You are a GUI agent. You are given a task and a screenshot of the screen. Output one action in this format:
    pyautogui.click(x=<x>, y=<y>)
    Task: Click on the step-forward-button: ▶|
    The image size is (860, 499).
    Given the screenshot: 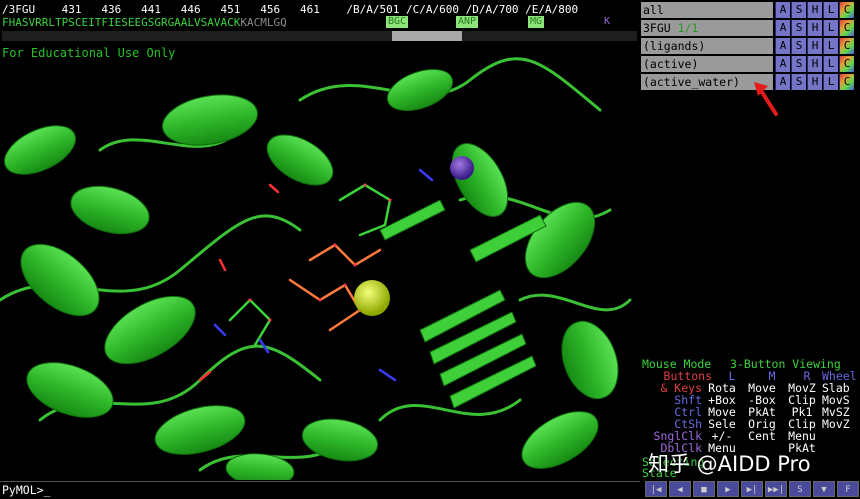 What is the action you would take?
    pyautogui.click(x=752, y=489)
    